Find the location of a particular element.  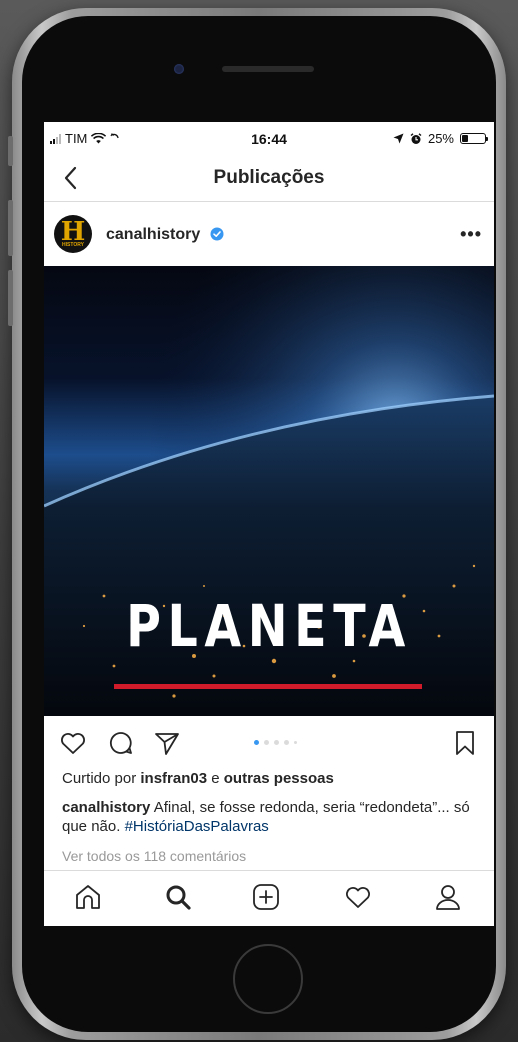

status-bar: TIM 16:44 25% is located at coordinates (269, 139).